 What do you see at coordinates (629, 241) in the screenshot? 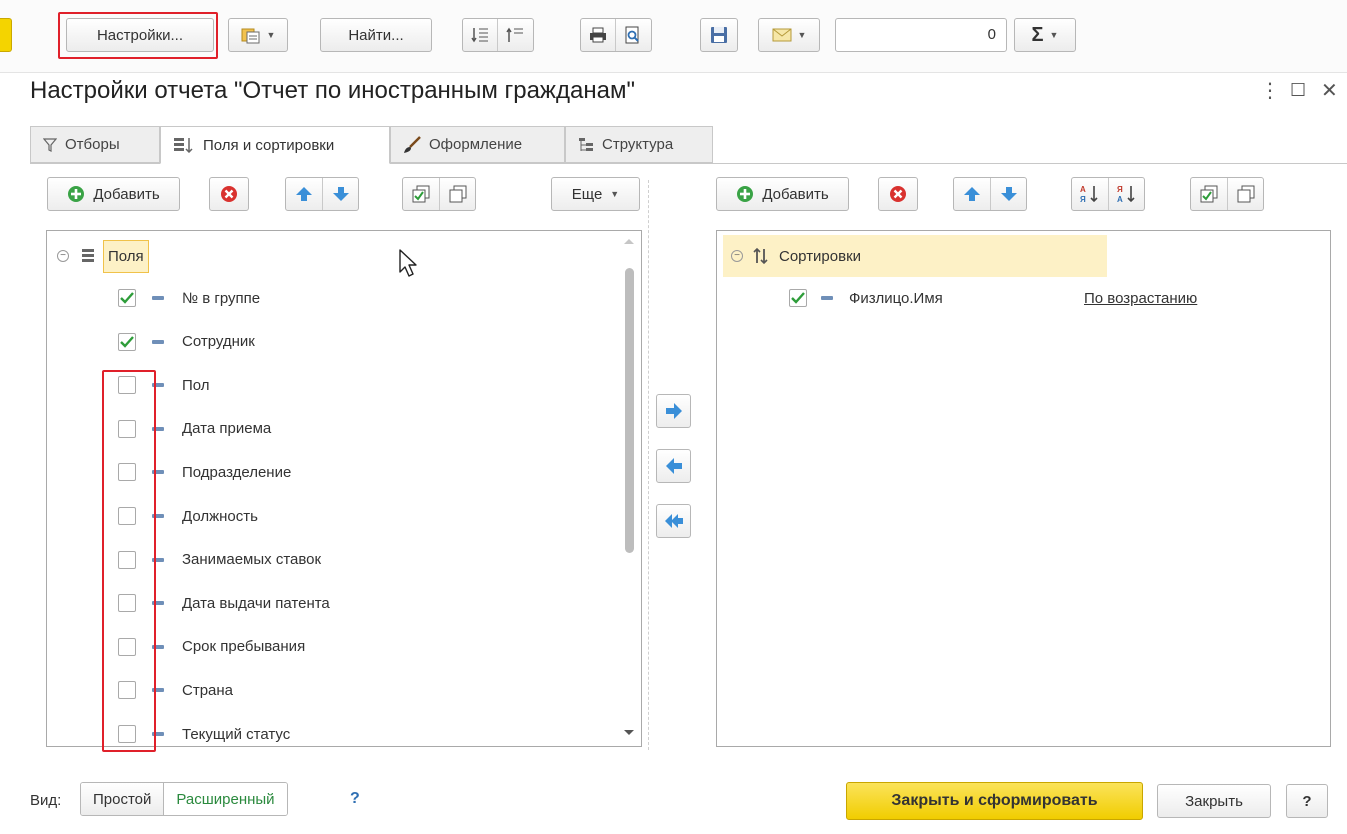
I see `scroll-up-icon` at bounding box center [629, 241].